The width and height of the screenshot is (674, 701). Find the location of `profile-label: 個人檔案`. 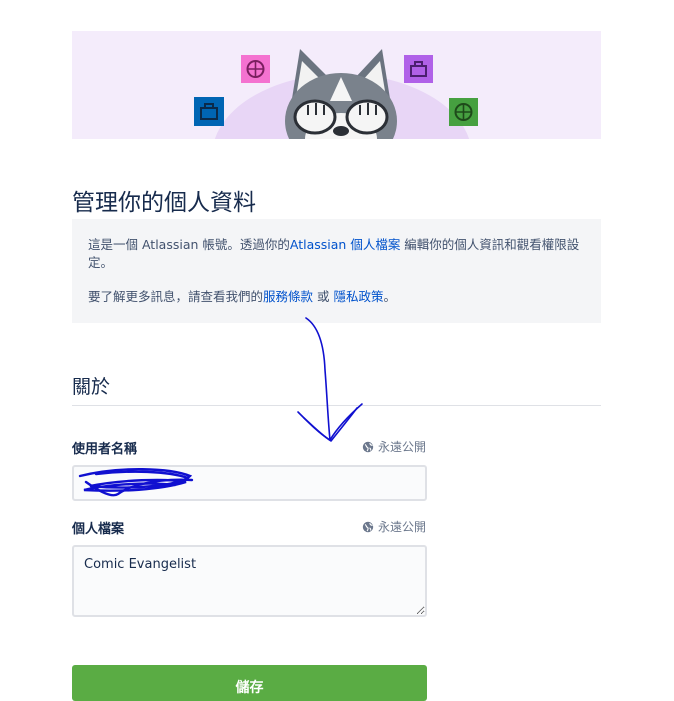

profile-label: 個人檔案 is located at coordinates (98, 529).